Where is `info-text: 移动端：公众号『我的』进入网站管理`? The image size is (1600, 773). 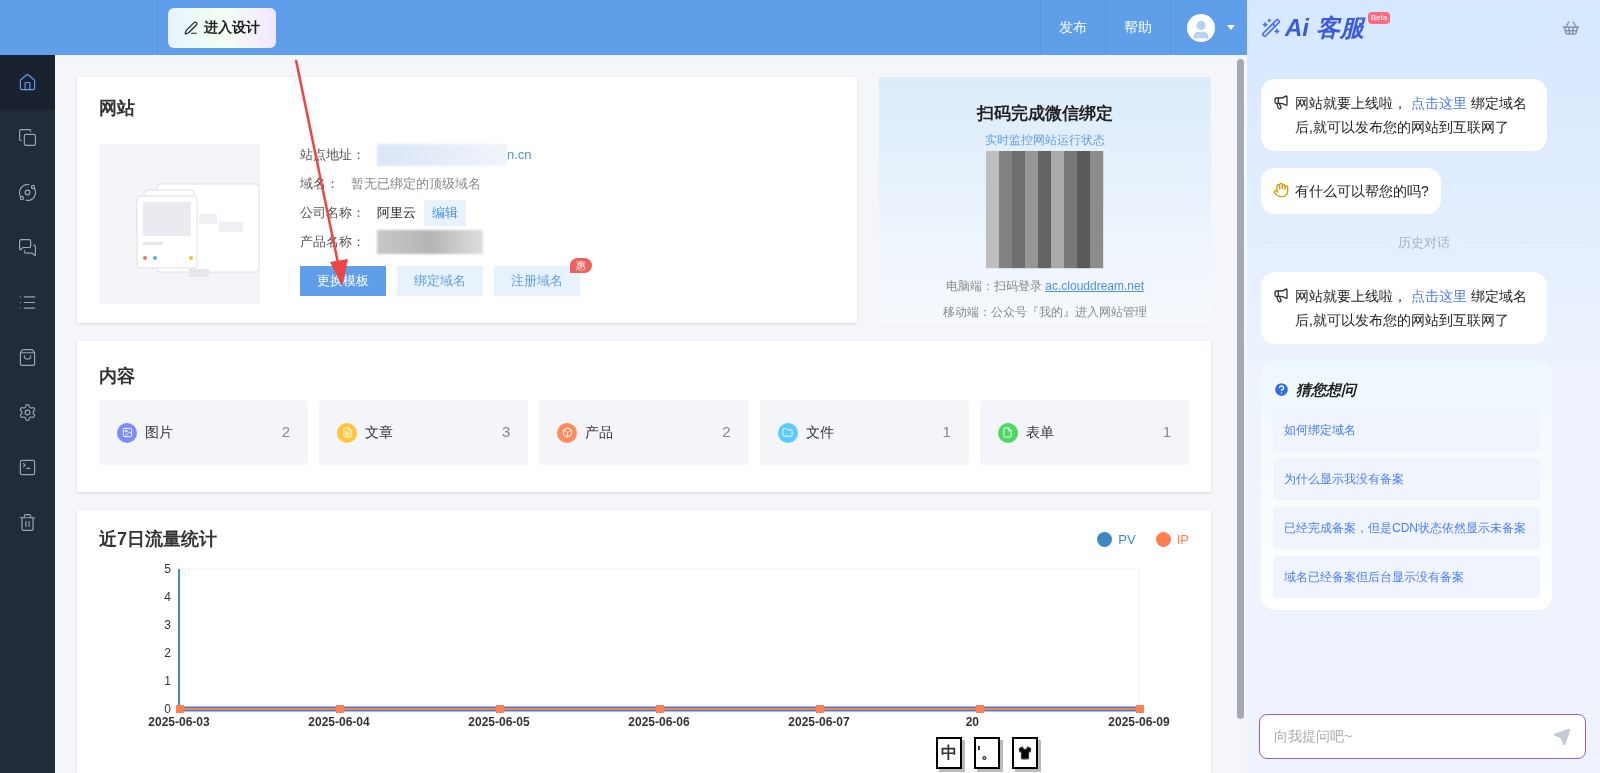 info-text: 移动端：公众号『我的』进入网站管理 is located at coordinates (1045, 312).